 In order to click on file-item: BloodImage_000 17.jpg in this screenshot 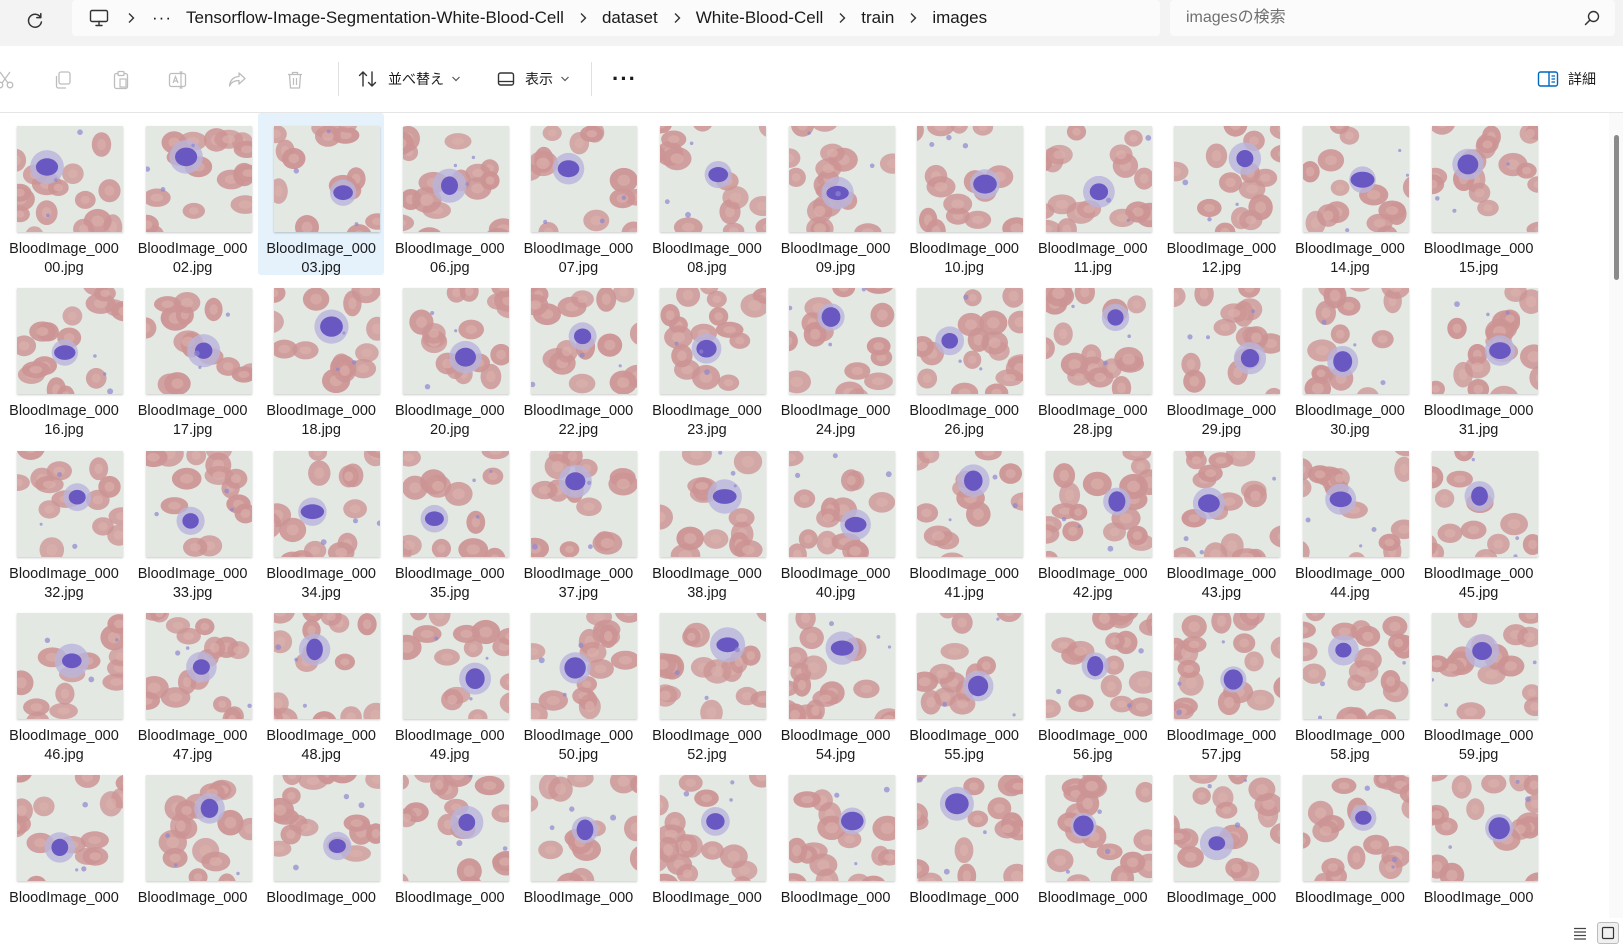, I will do `click(193, 356)`.